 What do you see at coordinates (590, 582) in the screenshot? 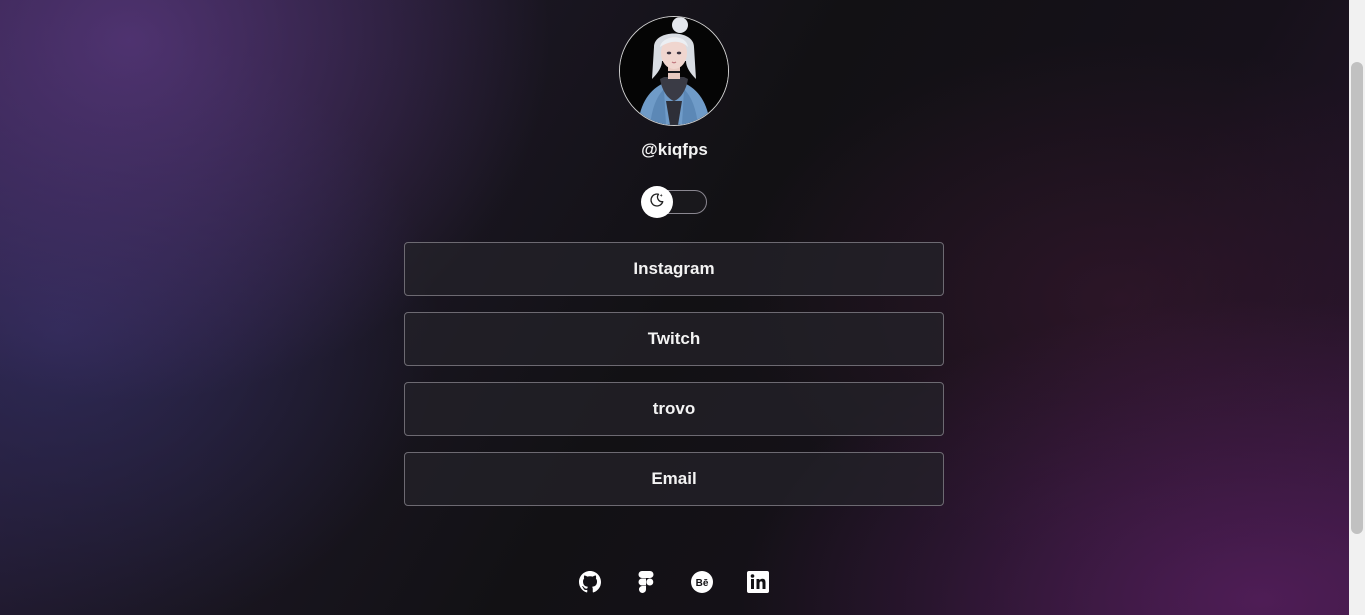
I see `github-icon` at bounding box center [590, 582].